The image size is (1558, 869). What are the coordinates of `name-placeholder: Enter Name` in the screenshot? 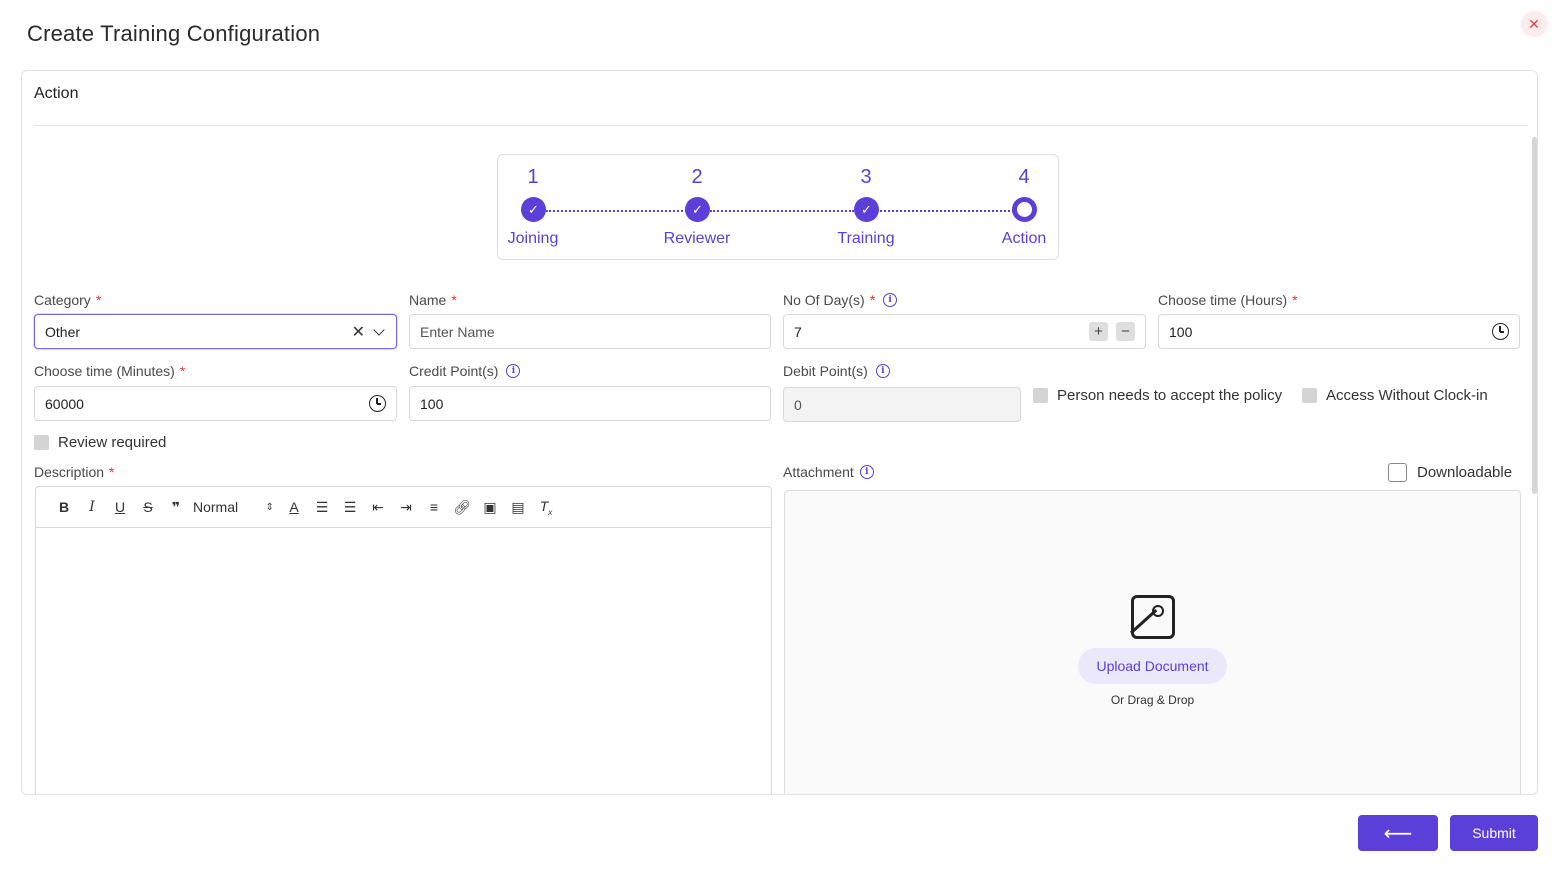 It's located at (457, 331).